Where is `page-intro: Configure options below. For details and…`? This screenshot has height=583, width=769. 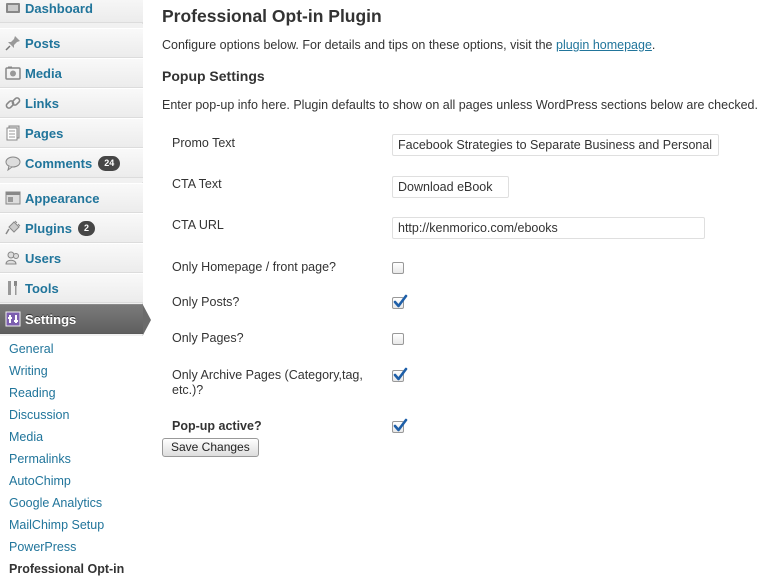 page-intro: Configure options below. For details and… is located at coordinates (408, 45).